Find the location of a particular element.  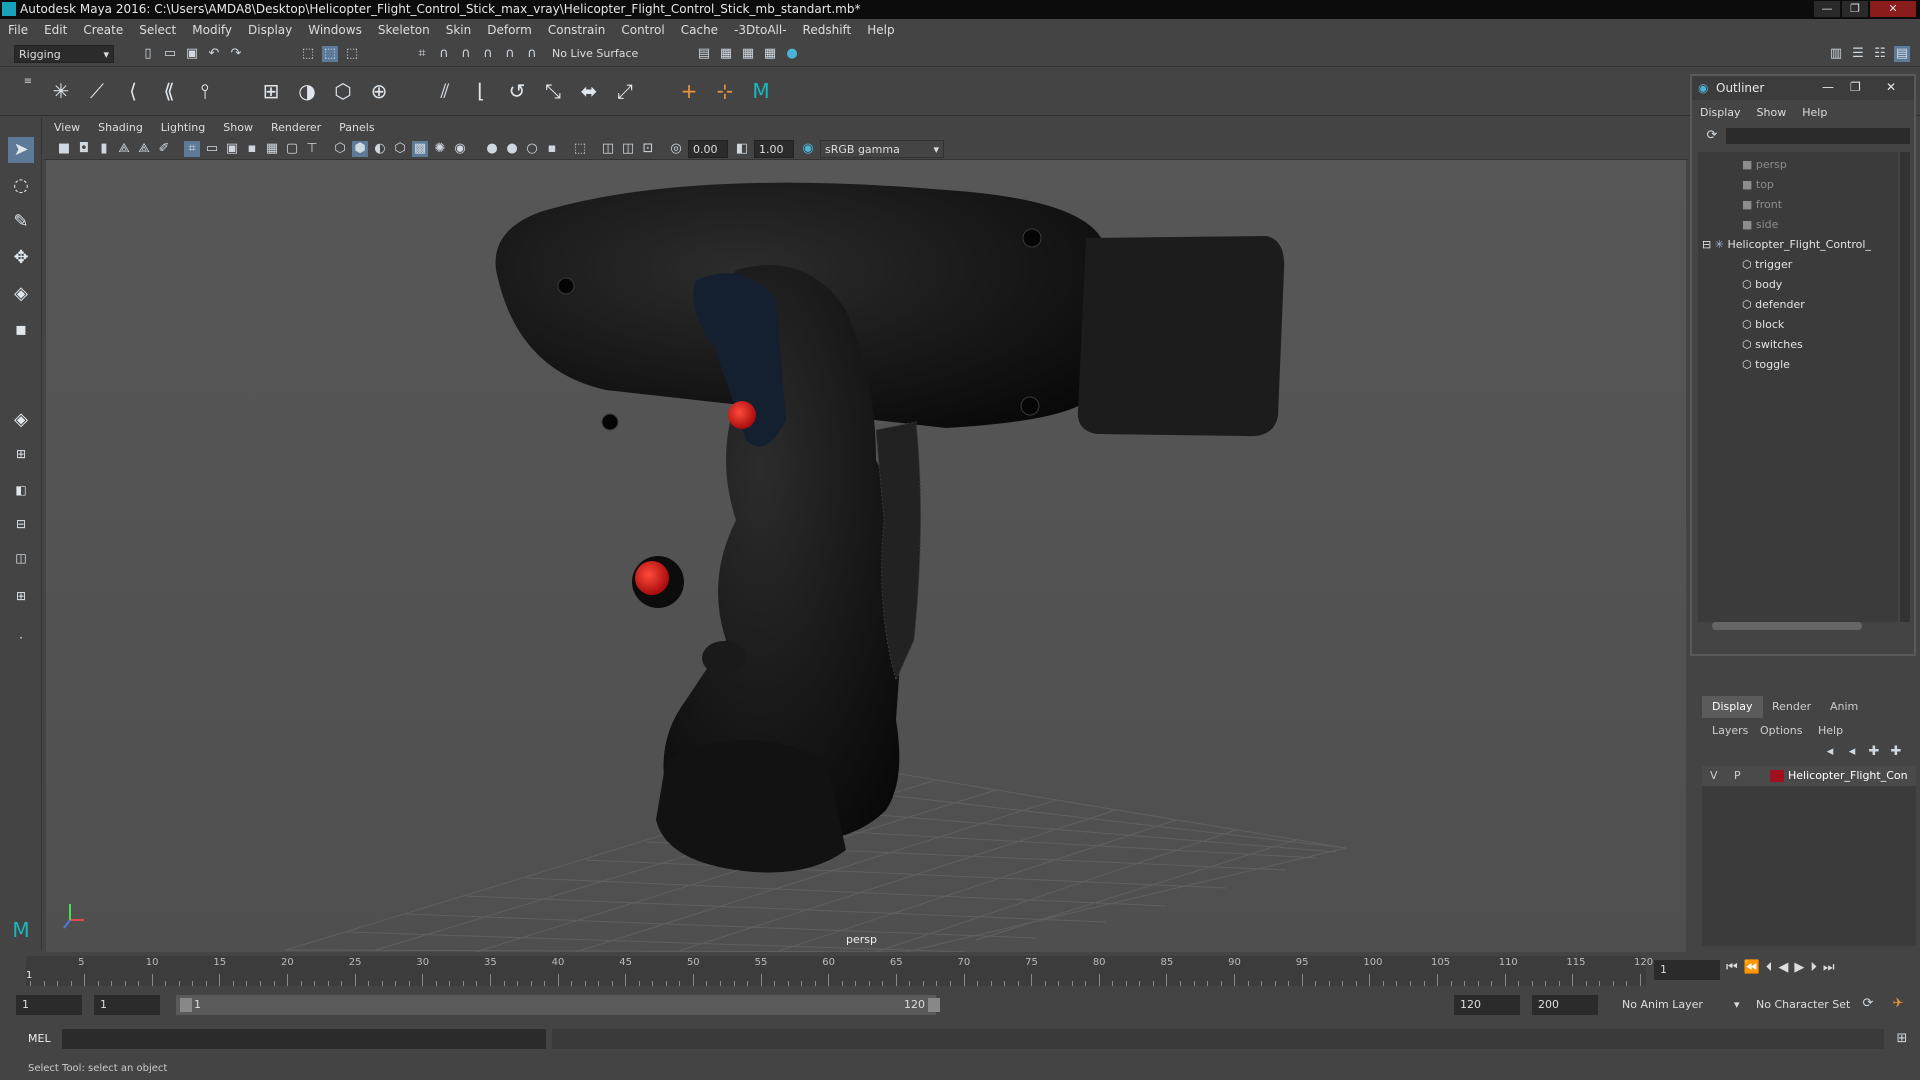

outliner-item-side: ■ side is located at coordinates (1760, 225).